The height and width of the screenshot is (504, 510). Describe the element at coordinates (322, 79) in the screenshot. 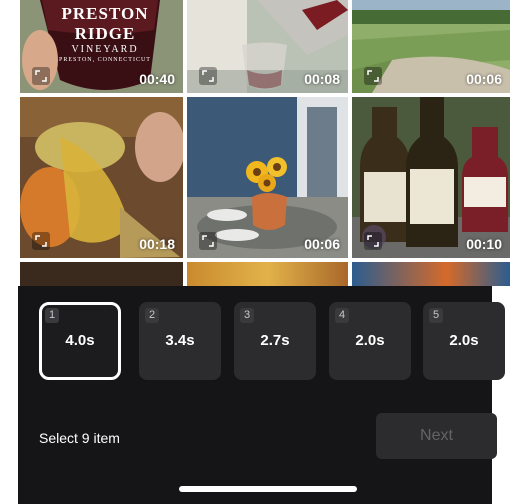

I see `video-duration: 00:08` at that location.